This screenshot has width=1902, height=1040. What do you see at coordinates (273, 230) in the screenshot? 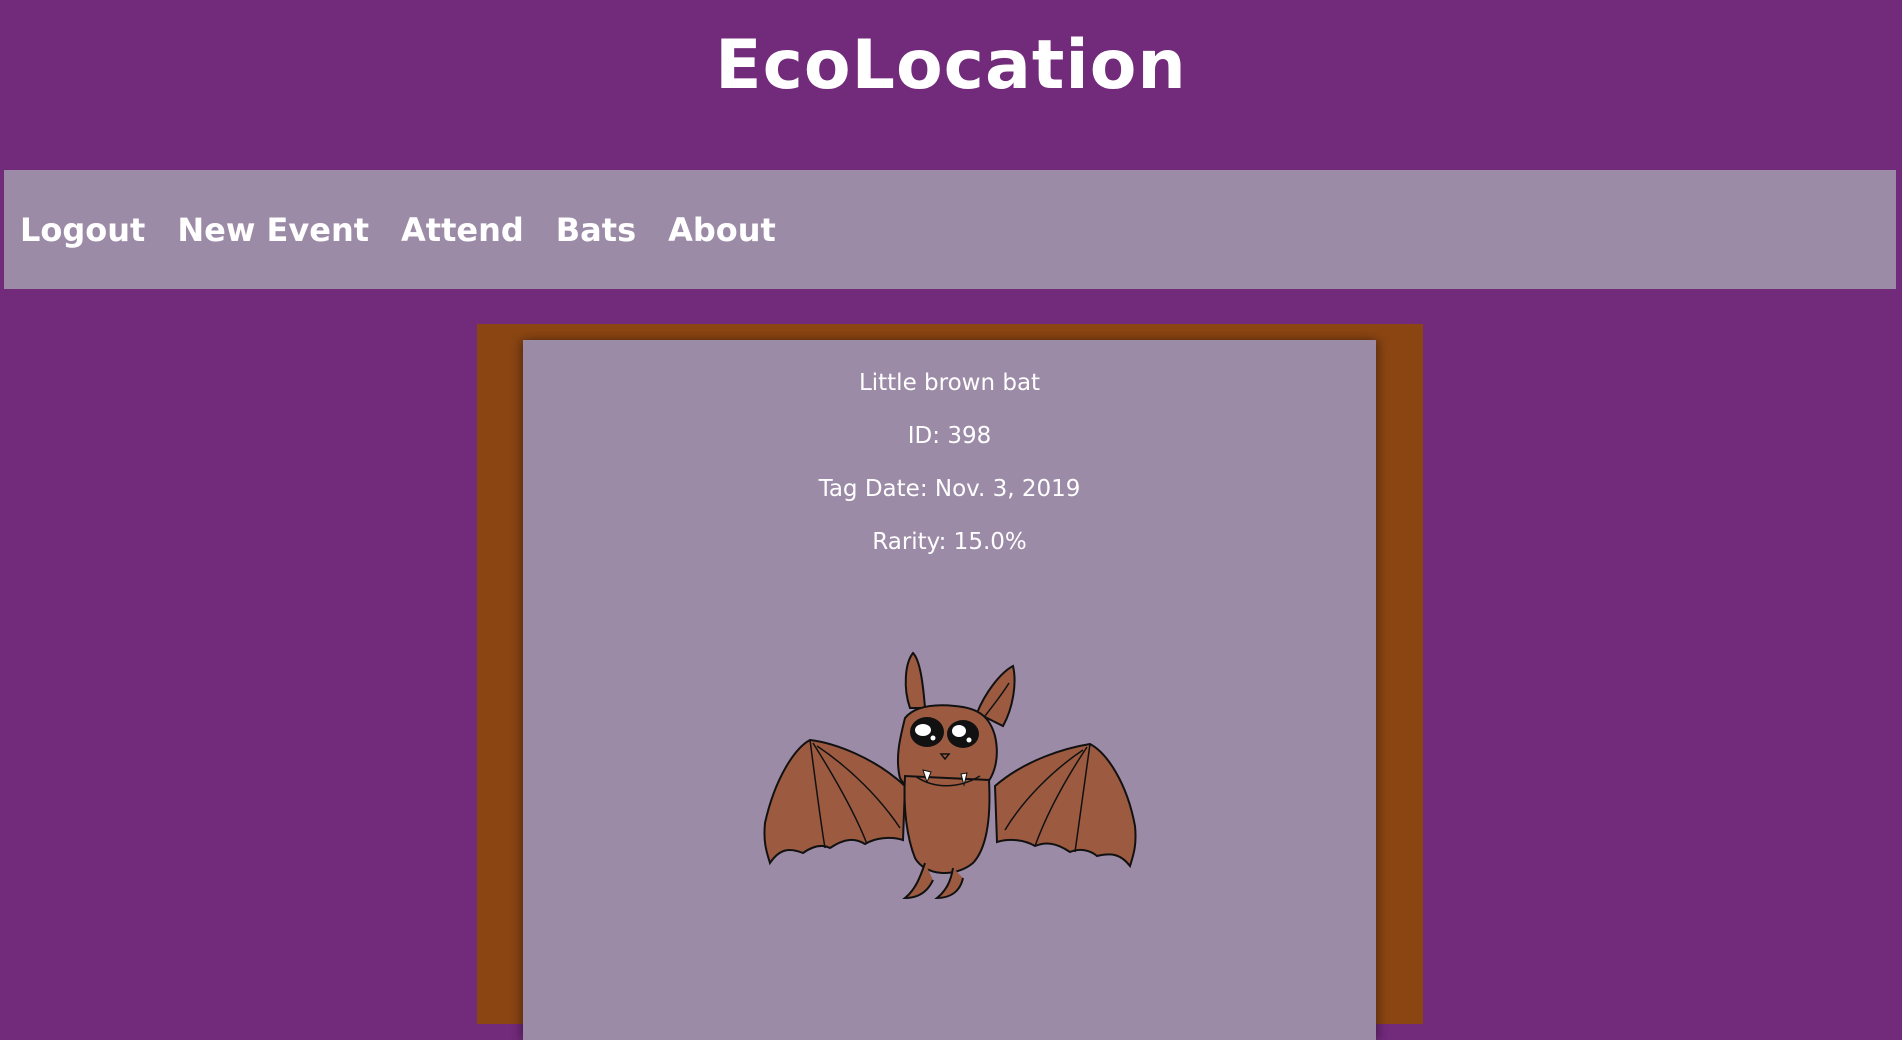
I see `nav-new-event-link: New Event` at bounding box center [273, 230].